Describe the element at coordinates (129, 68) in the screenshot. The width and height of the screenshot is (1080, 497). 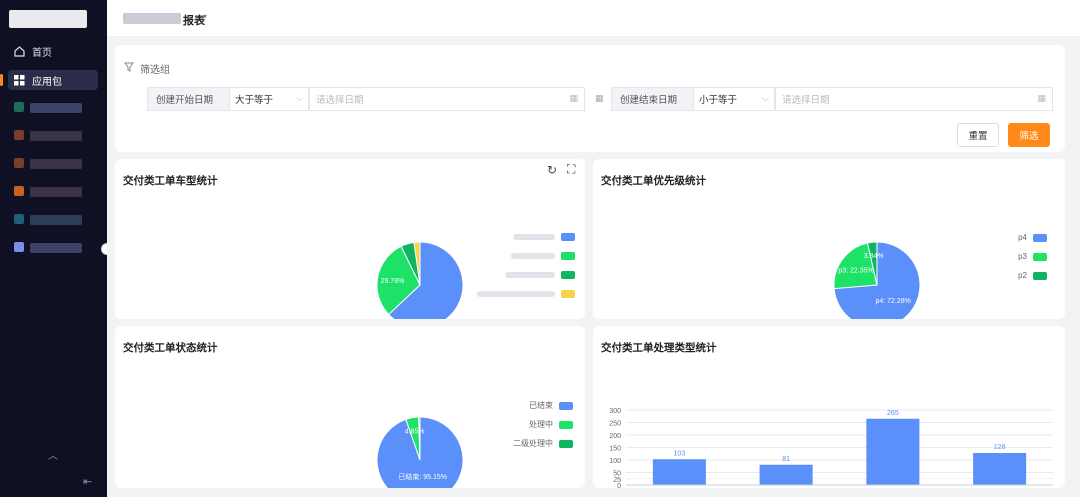
I see `filter-icon` at that location.